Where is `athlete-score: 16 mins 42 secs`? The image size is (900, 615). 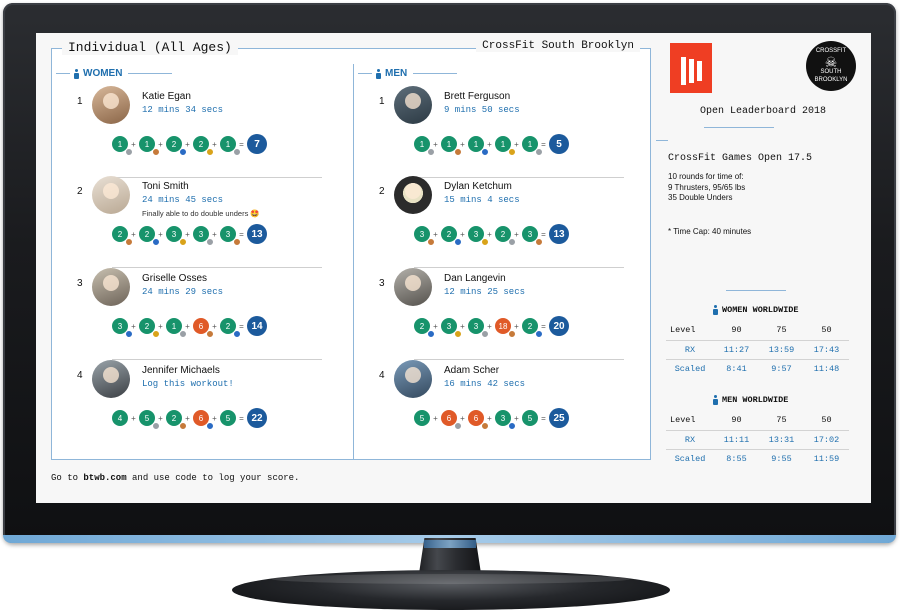
athlete-score: 16 mins 42 secs is located at coordinates (485, 384).